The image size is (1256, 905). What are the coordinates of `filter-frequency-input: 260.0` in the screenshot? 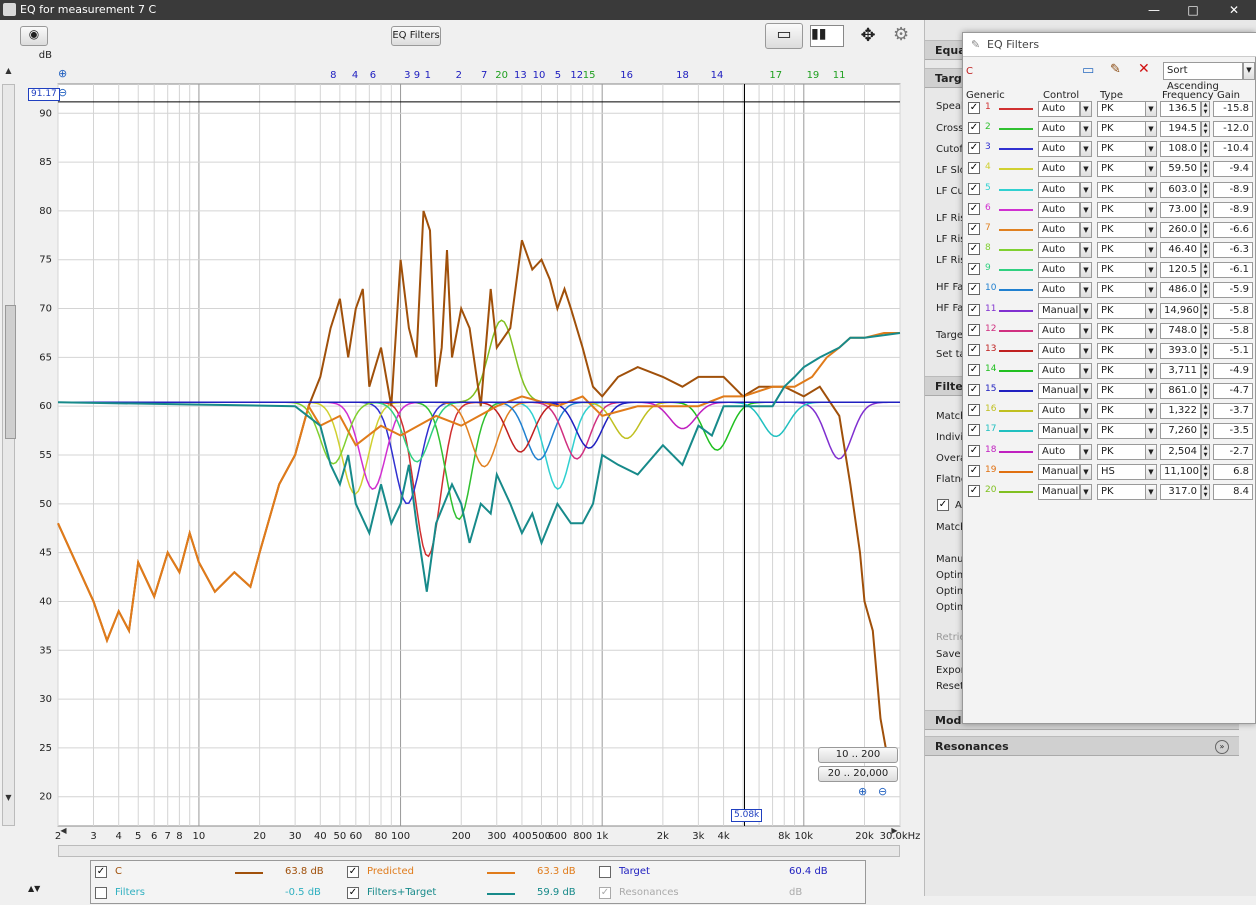 It's located at (1180, 229).